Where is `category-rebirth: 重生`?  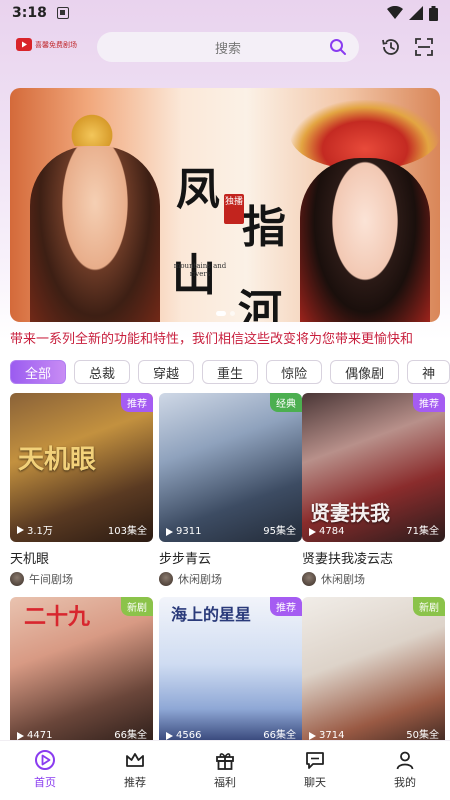 category-rebirth: 重生 is located at coordinates (230, 372).